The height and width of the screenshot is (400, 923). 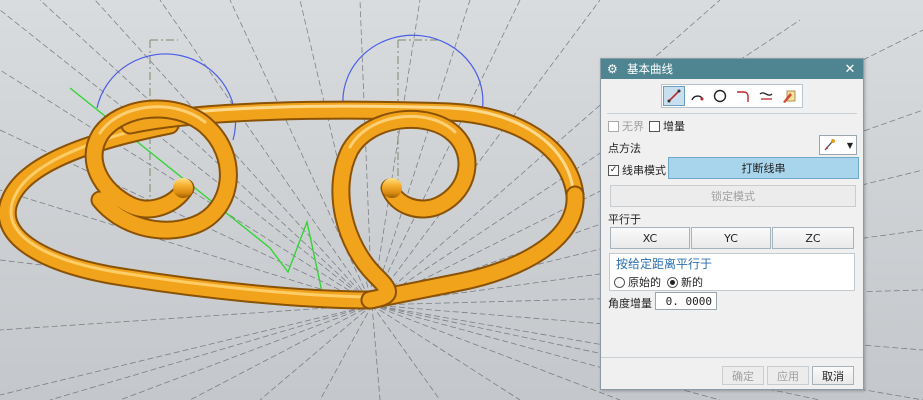 What do you see at coordinates (732, 357) in the screenshot?
I see `footer-separator` at bounding box center [732, 357].